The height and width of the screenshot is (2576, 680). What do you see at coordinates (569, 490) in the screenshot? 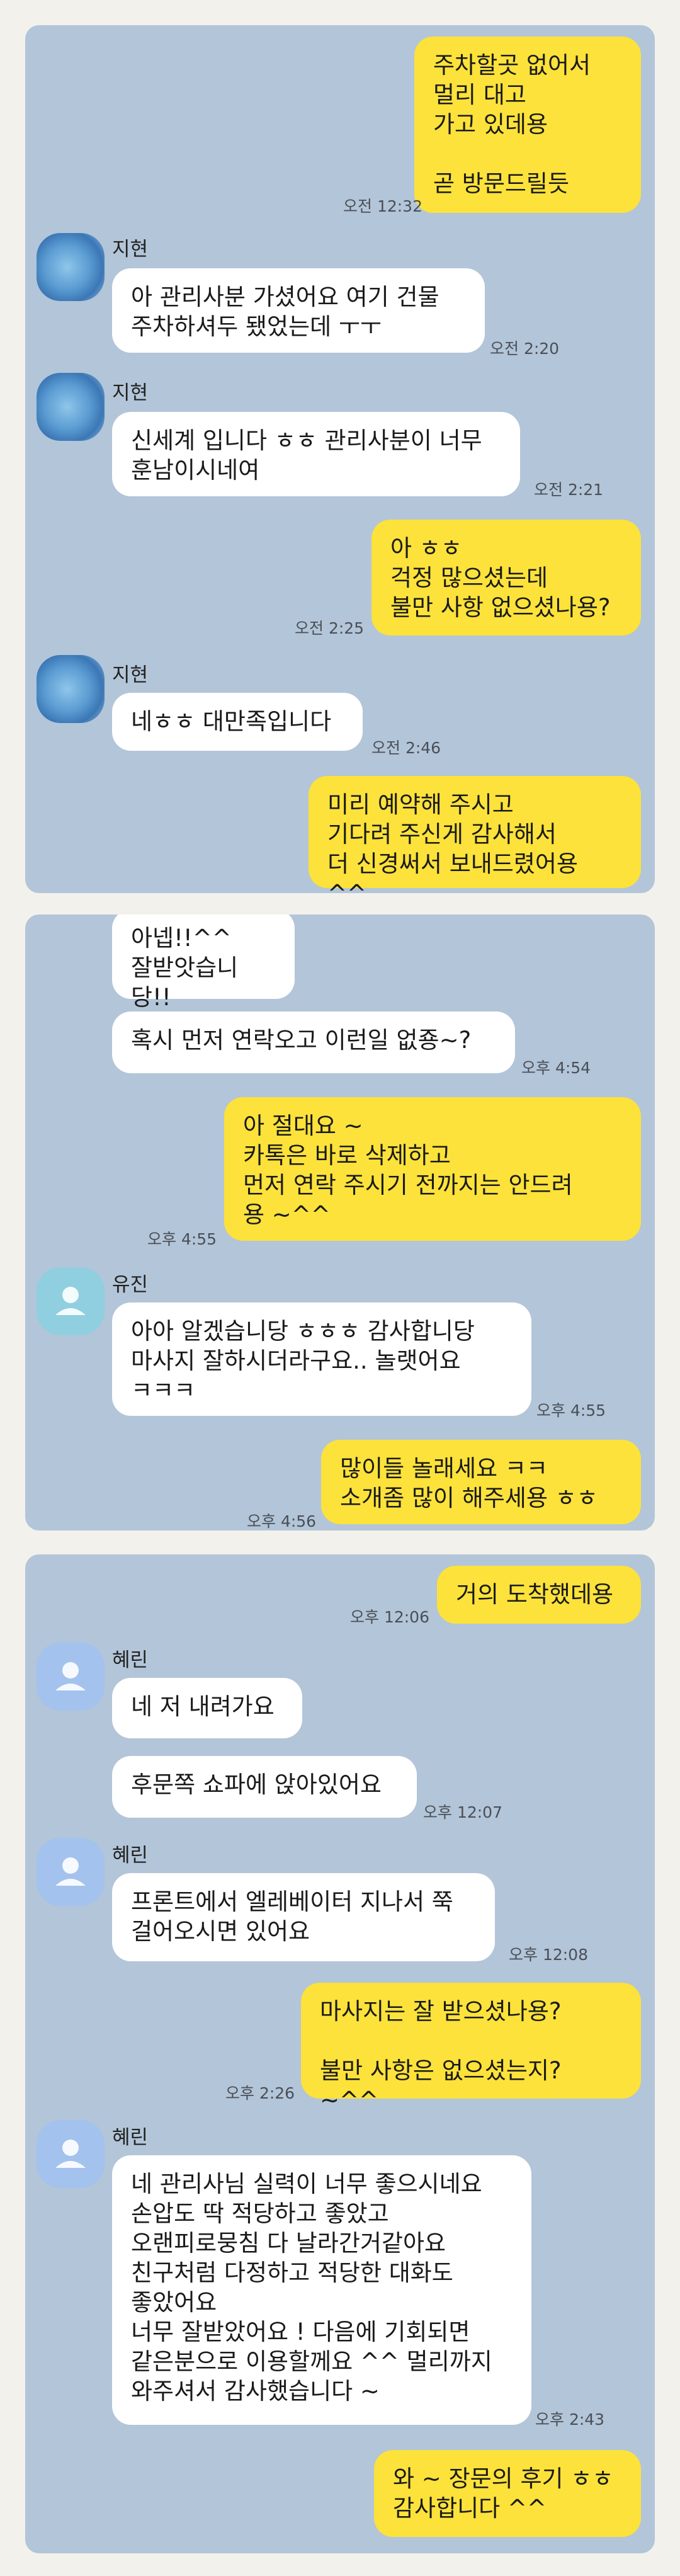
I see `message-time: 오전 2:21` at bounding box center [569, 490].